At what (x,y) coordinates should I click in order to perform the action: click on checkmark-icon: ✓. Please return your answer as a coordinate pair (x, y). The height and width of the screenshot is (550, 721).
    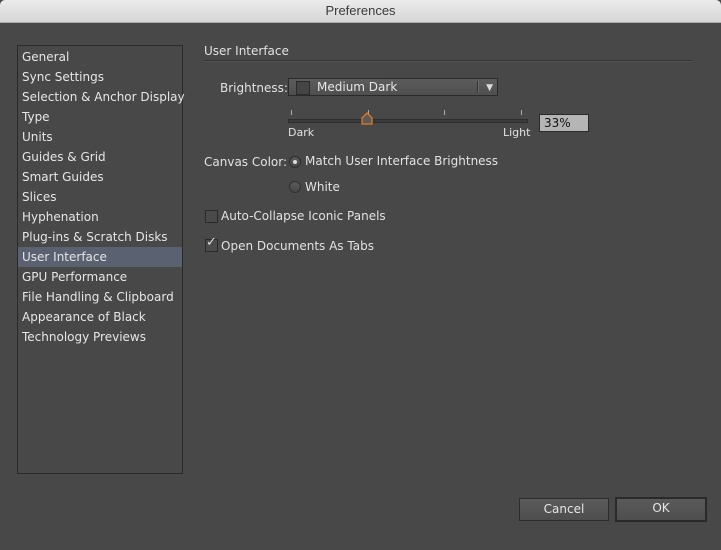
    Looking at the image, I should click on (211, 242).